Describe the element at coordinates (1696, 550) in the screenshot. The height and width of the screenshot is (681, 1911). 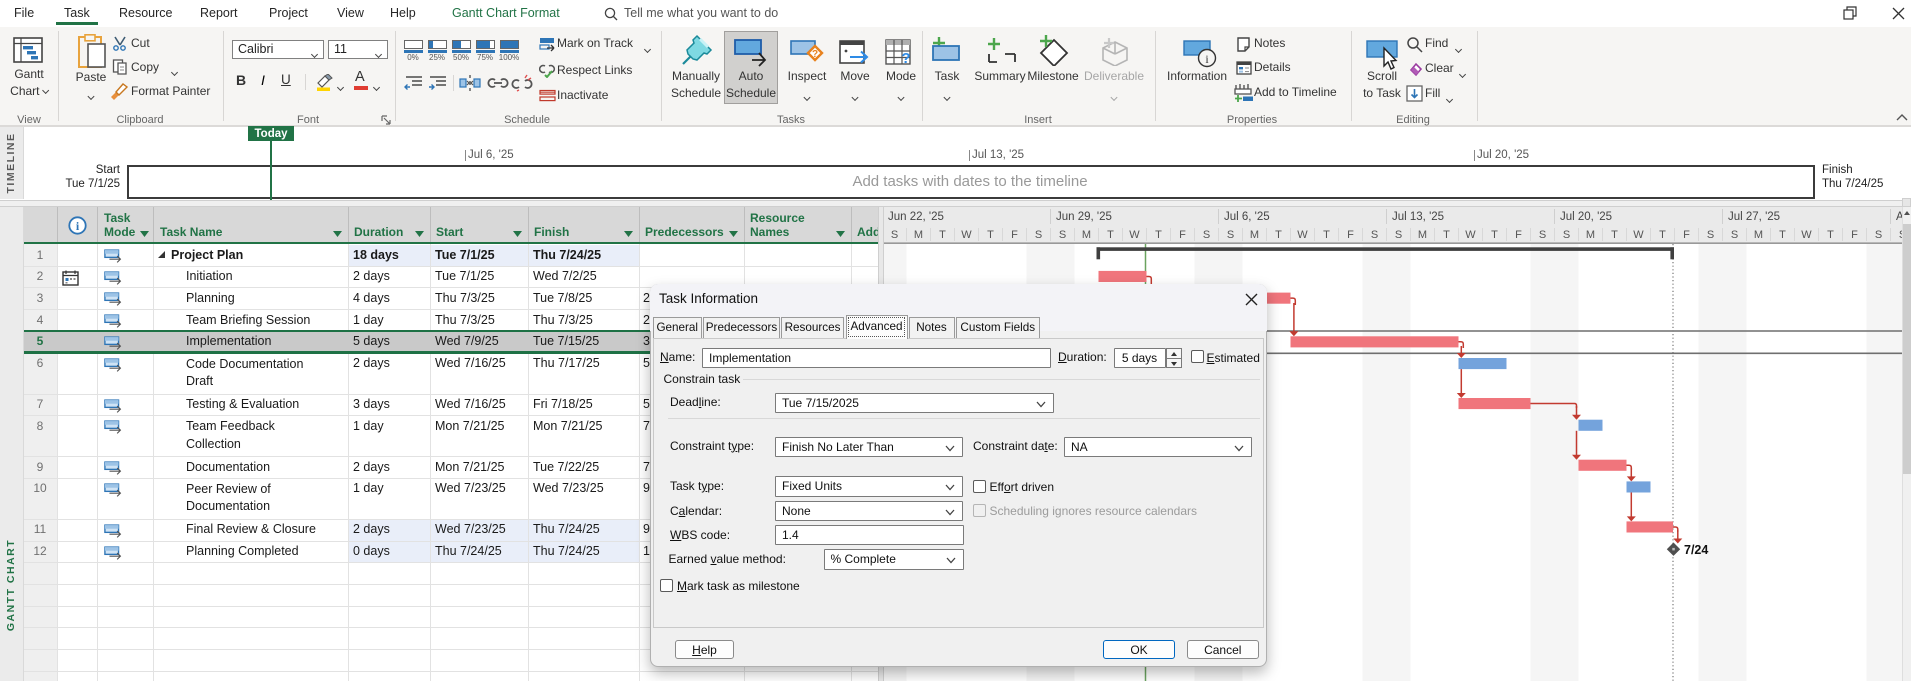
I see `svg-text: 7/24` at that location.